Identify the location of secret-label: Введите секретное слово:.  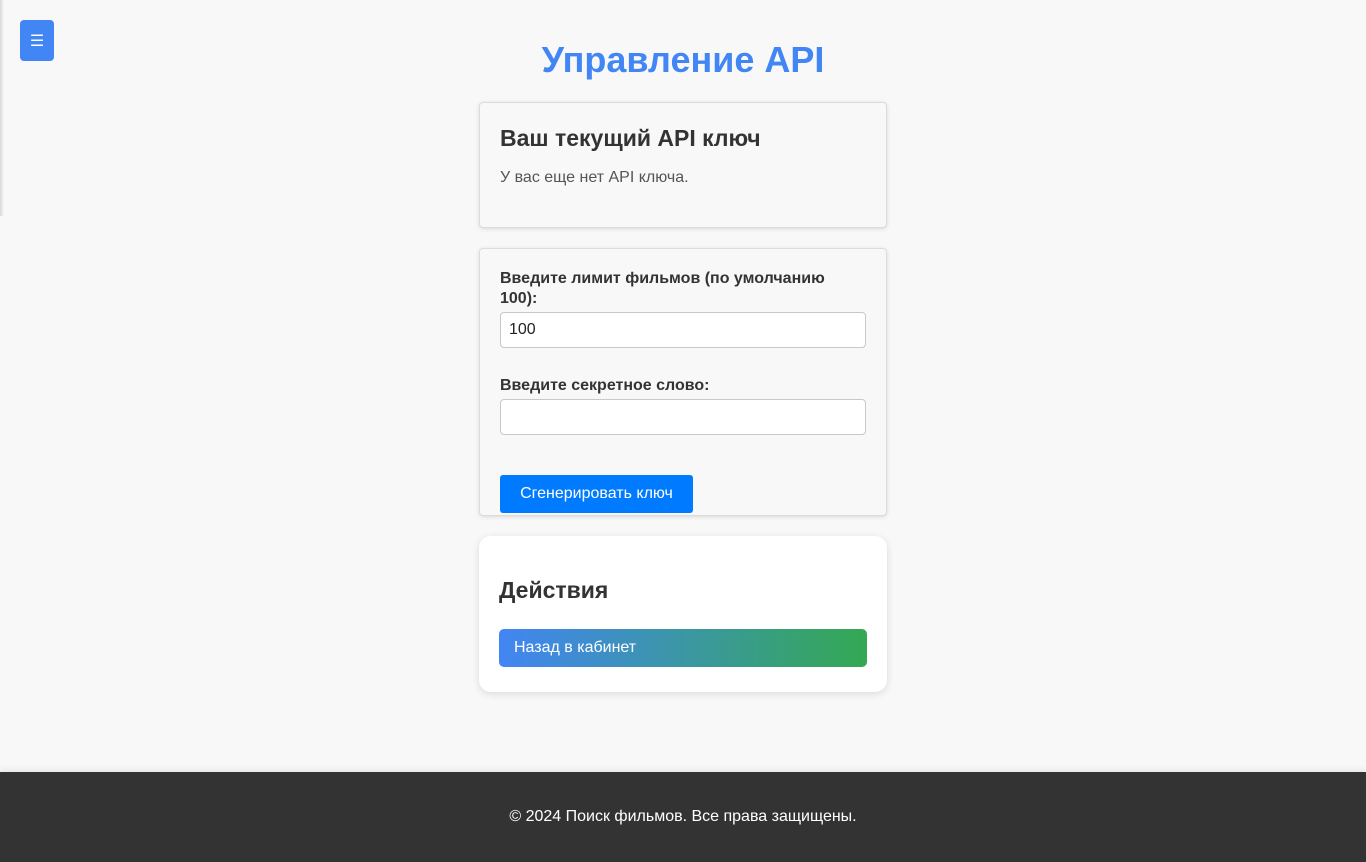
(605, 385).